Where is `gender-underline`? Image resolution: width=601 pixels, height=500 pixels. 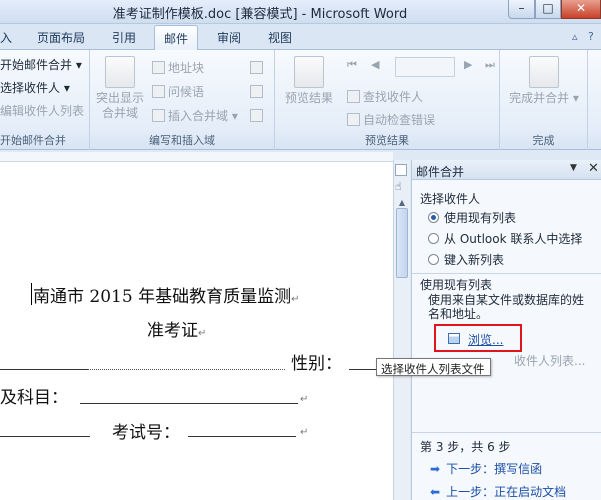 gender-underline is located at coordinates (364, 369).